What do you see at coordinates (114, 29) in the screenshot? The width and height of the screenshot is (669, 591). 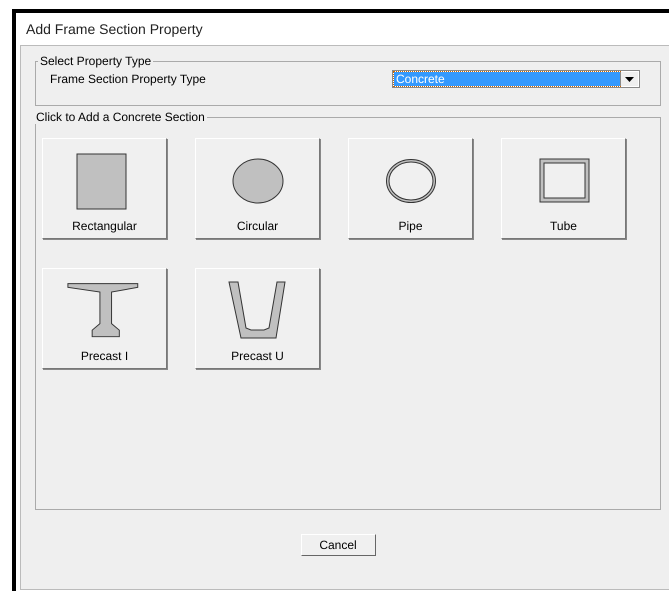 I see `window-title: Add Frame Section Property` at bounding box center [114, 29].